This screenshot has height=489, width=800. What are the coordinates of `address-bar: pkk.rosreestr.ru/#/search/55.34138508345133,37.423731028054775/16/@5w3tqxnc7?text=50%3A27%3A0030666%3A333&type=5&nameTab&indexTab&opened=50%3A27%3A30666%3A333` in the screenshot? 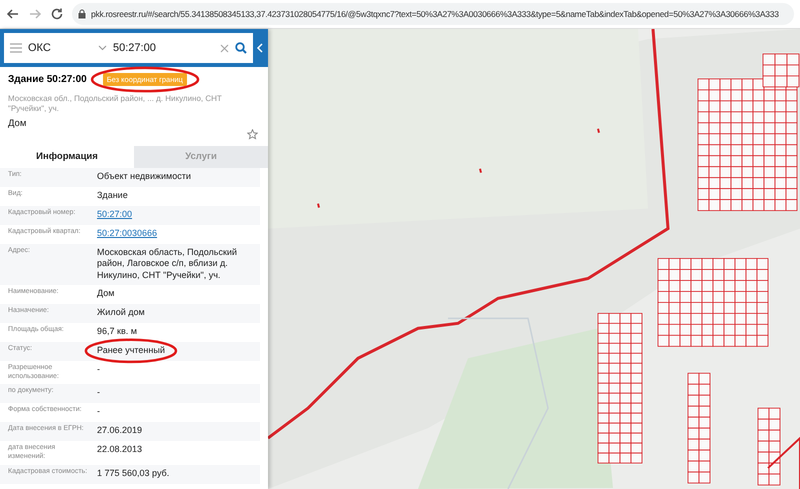 It's located at (433, 14).